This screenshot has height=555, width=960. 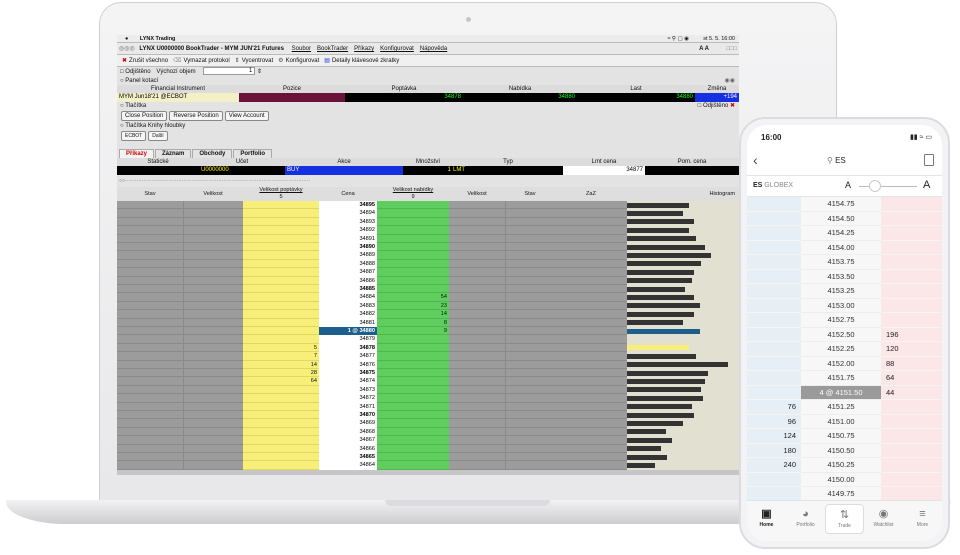 What do you see at coordinates (348, 306) in the screenshot?
I see `price-cell: 34883` at bounding box center [348, 306].